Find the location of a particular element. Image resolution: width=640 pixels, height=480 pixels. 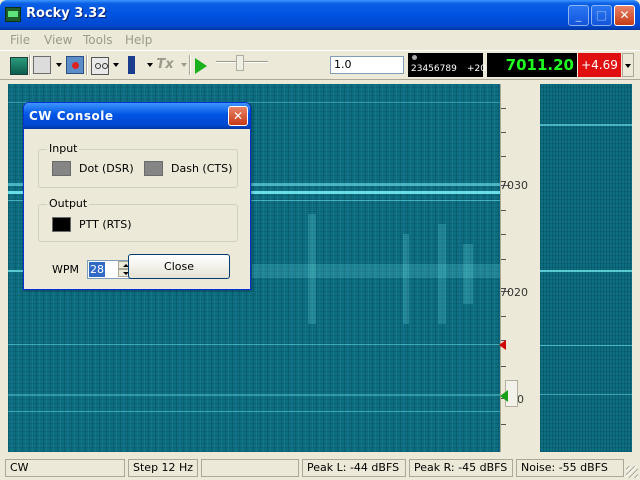

frequency-dropdown-button is located at coordinates (628, 65).